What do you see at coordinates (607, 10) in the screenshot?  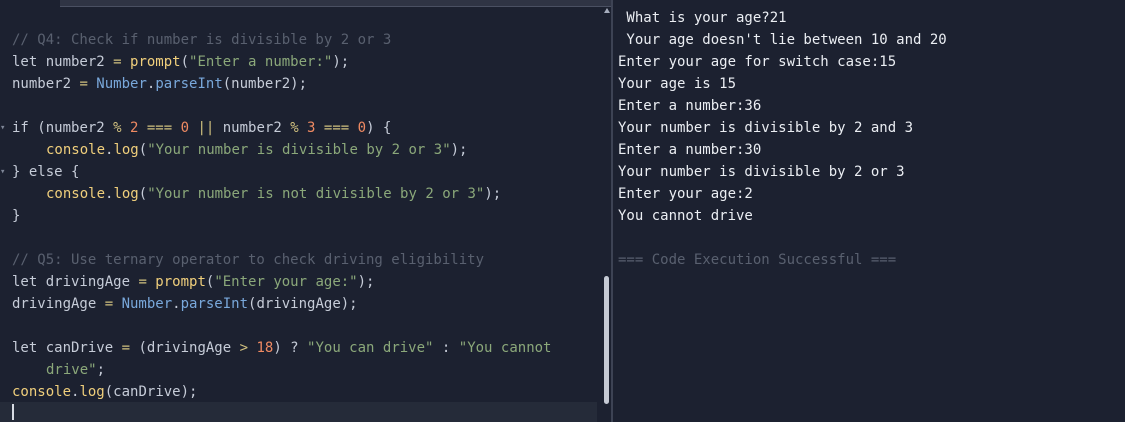 I see `scroll-up-arrow-icon` at bounding box center [607, 10].